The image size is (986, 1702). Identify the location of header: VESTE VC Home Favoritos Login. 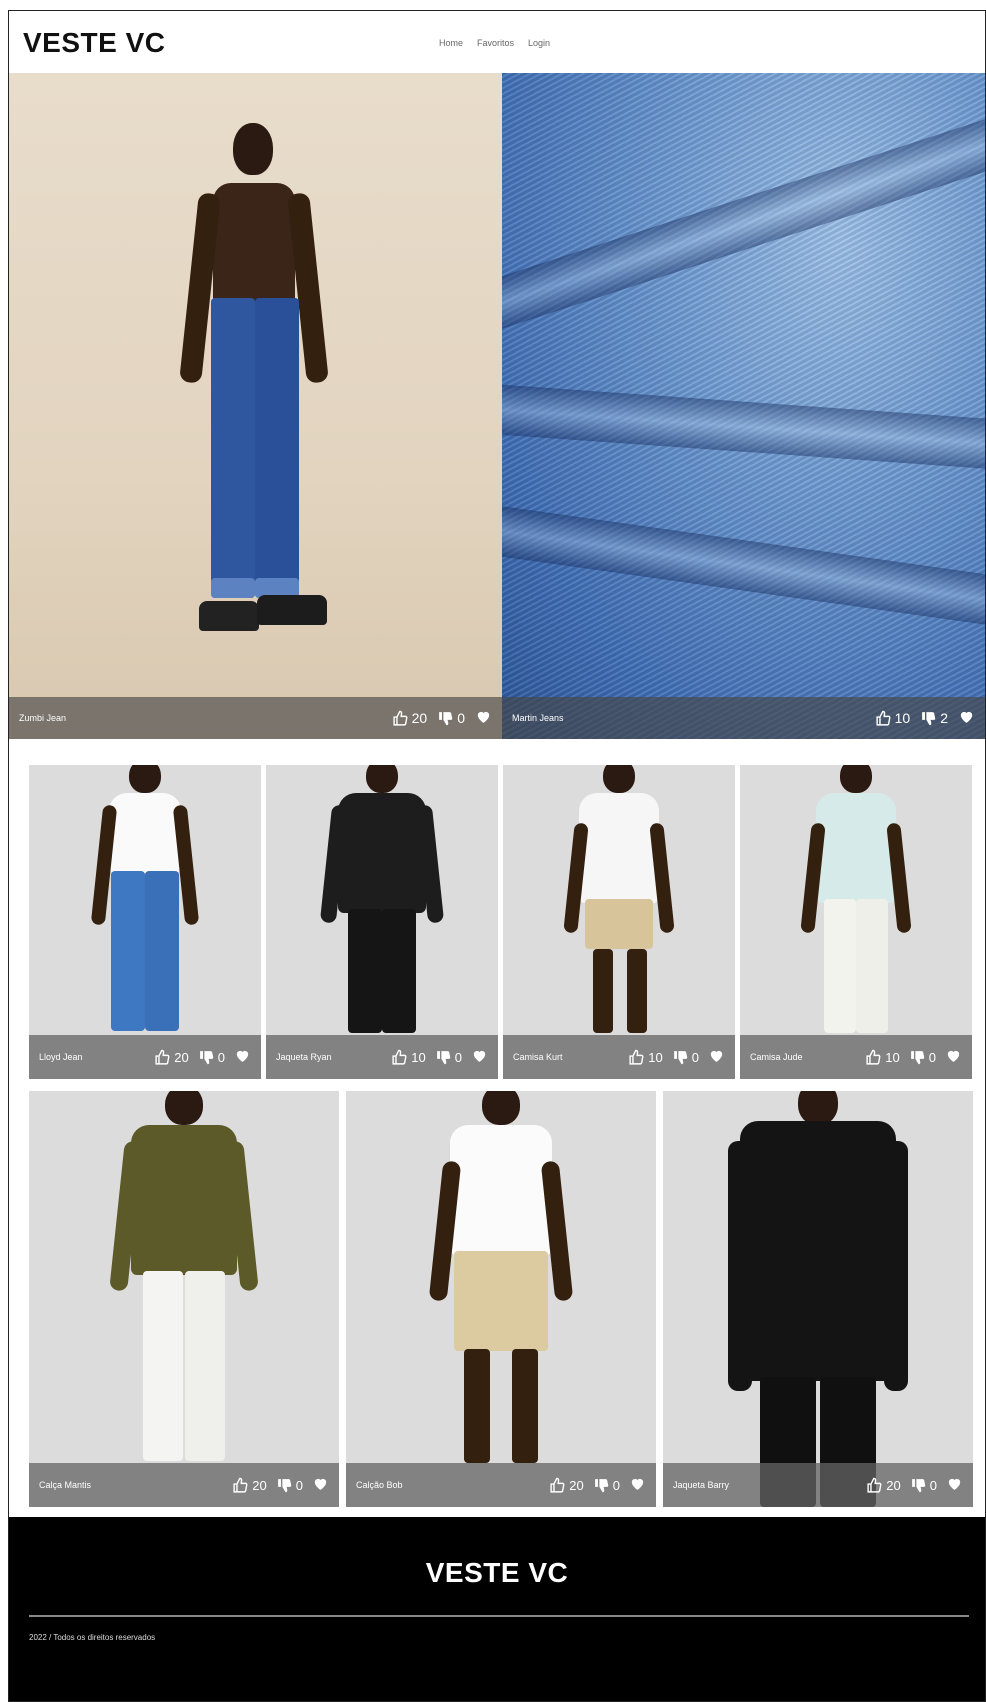
(497, 42).